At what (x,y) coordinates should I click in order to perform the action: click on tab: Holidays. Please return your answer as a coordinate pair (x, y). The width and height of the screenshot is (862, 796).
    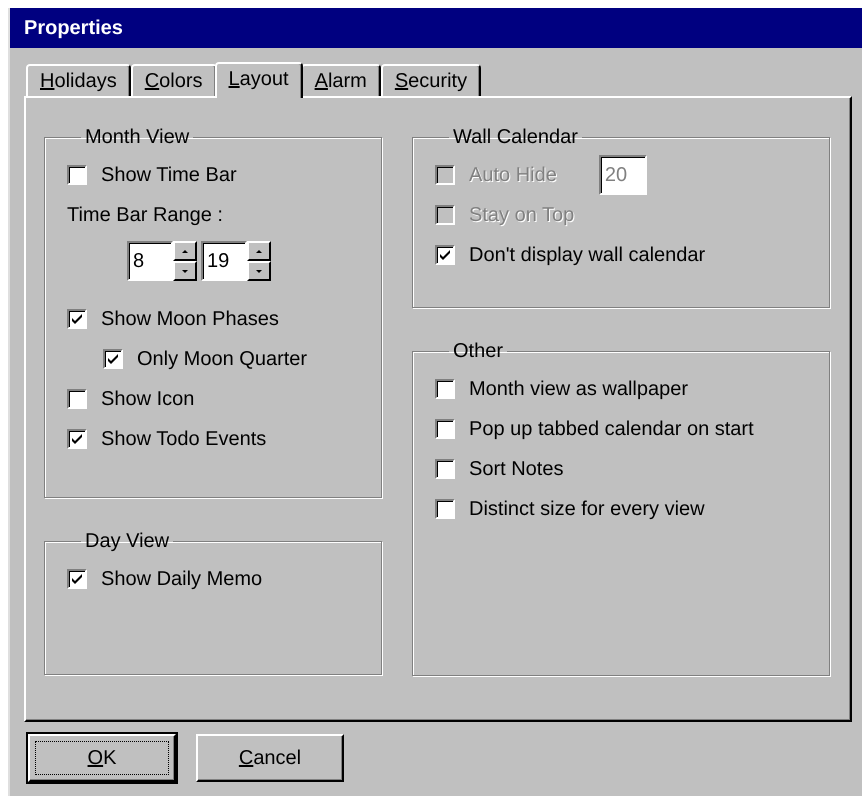
    Looking at the image, I should click on (78, 80).